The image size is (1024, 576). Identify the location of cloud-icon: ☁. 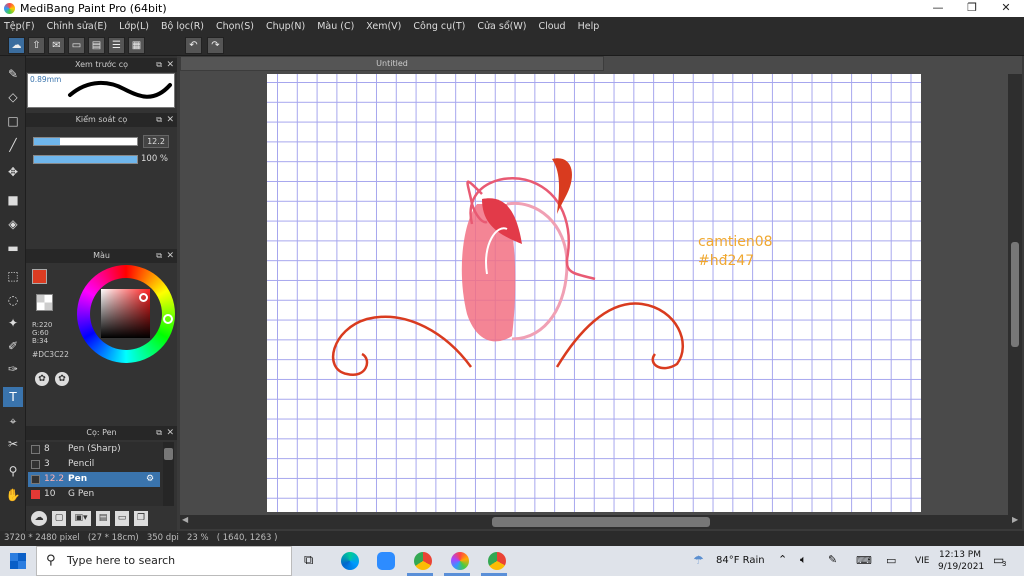
(16, 45).